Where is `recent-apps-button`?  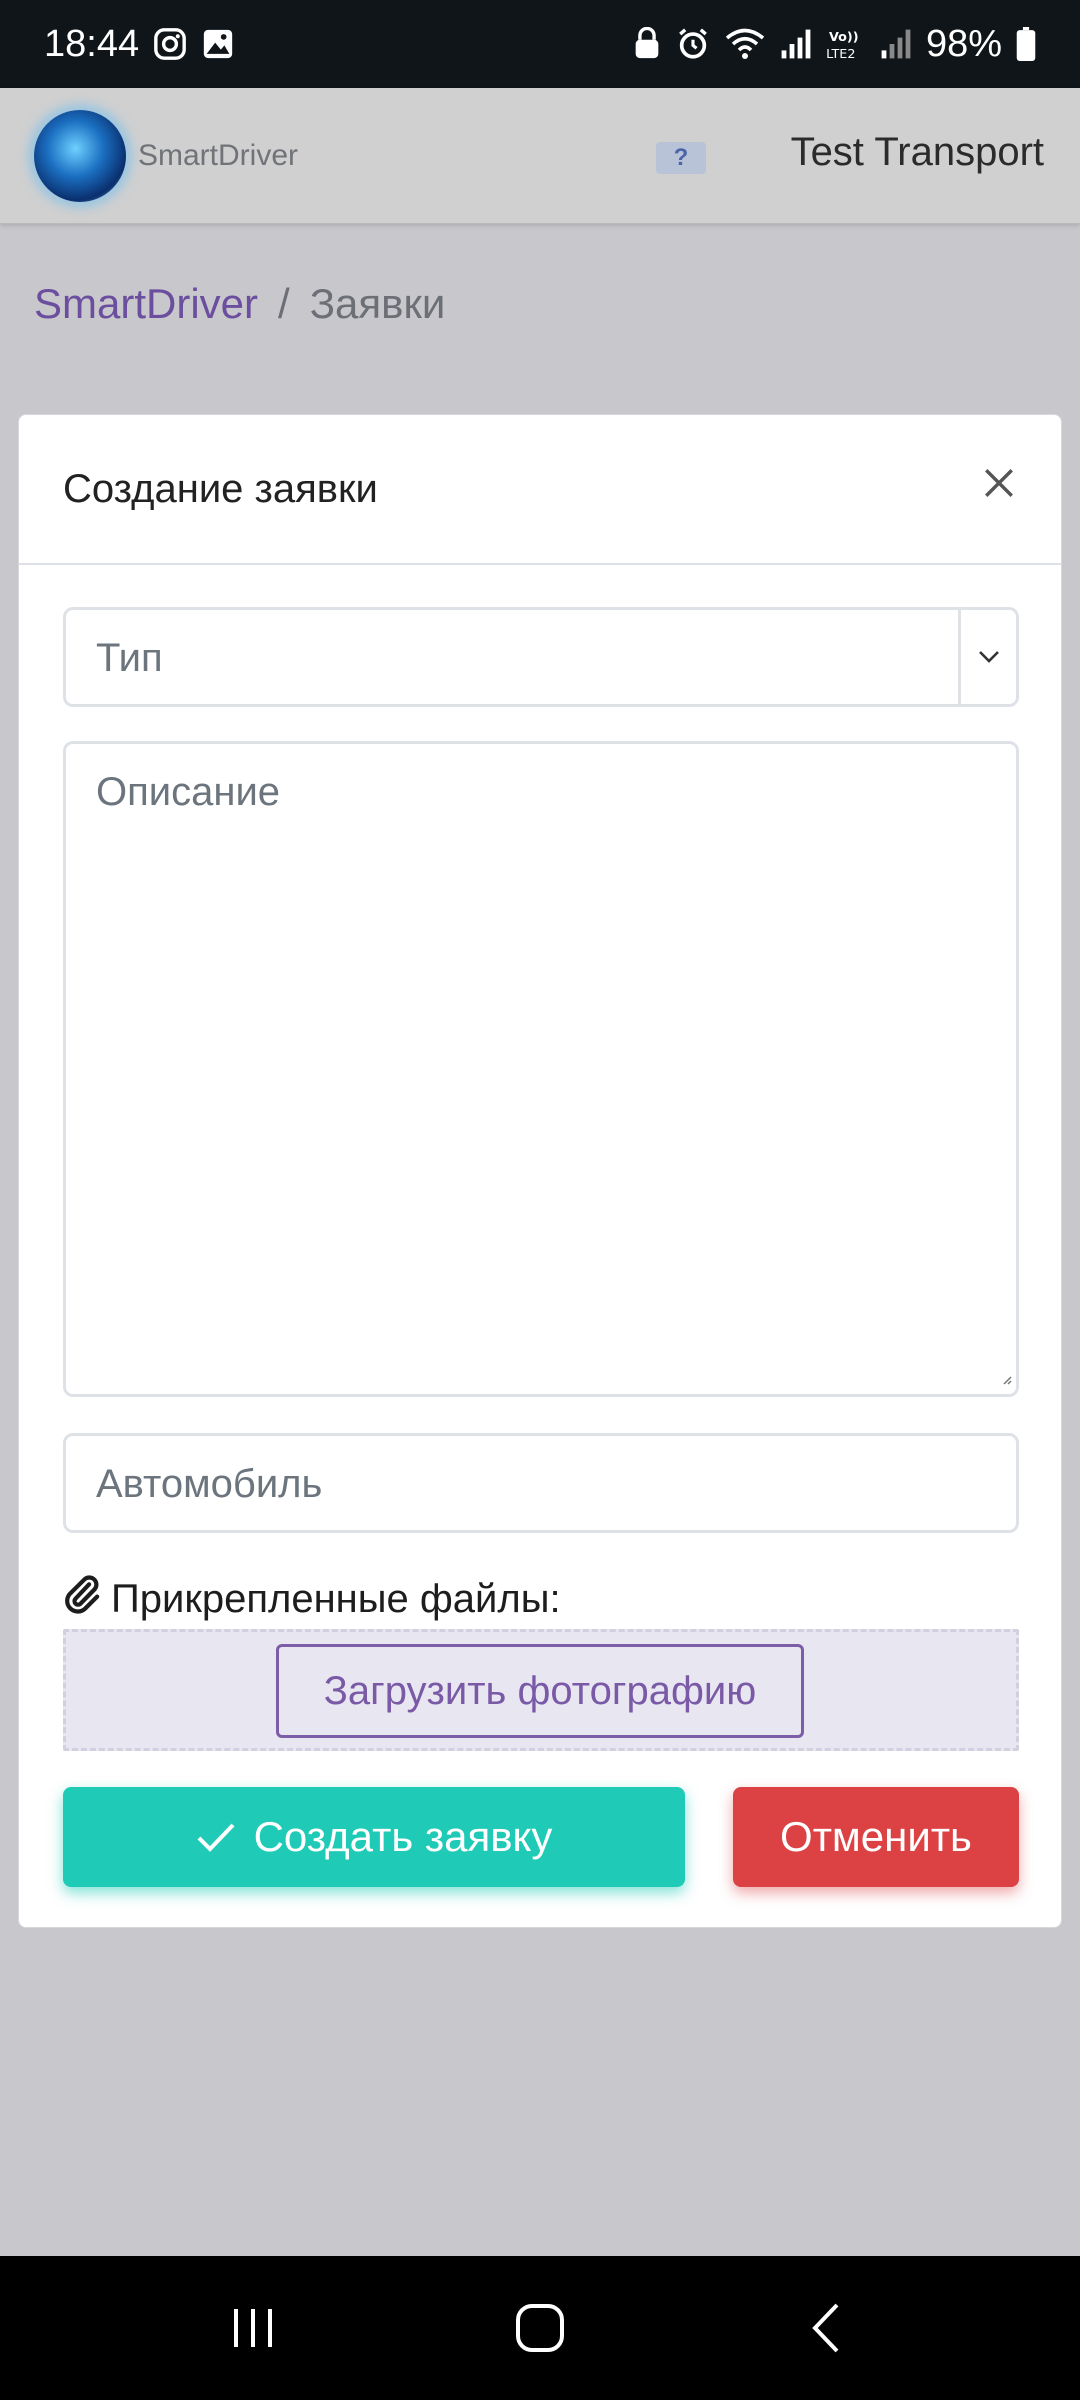
recent-apps-button is located at coordinates (253, 2328).